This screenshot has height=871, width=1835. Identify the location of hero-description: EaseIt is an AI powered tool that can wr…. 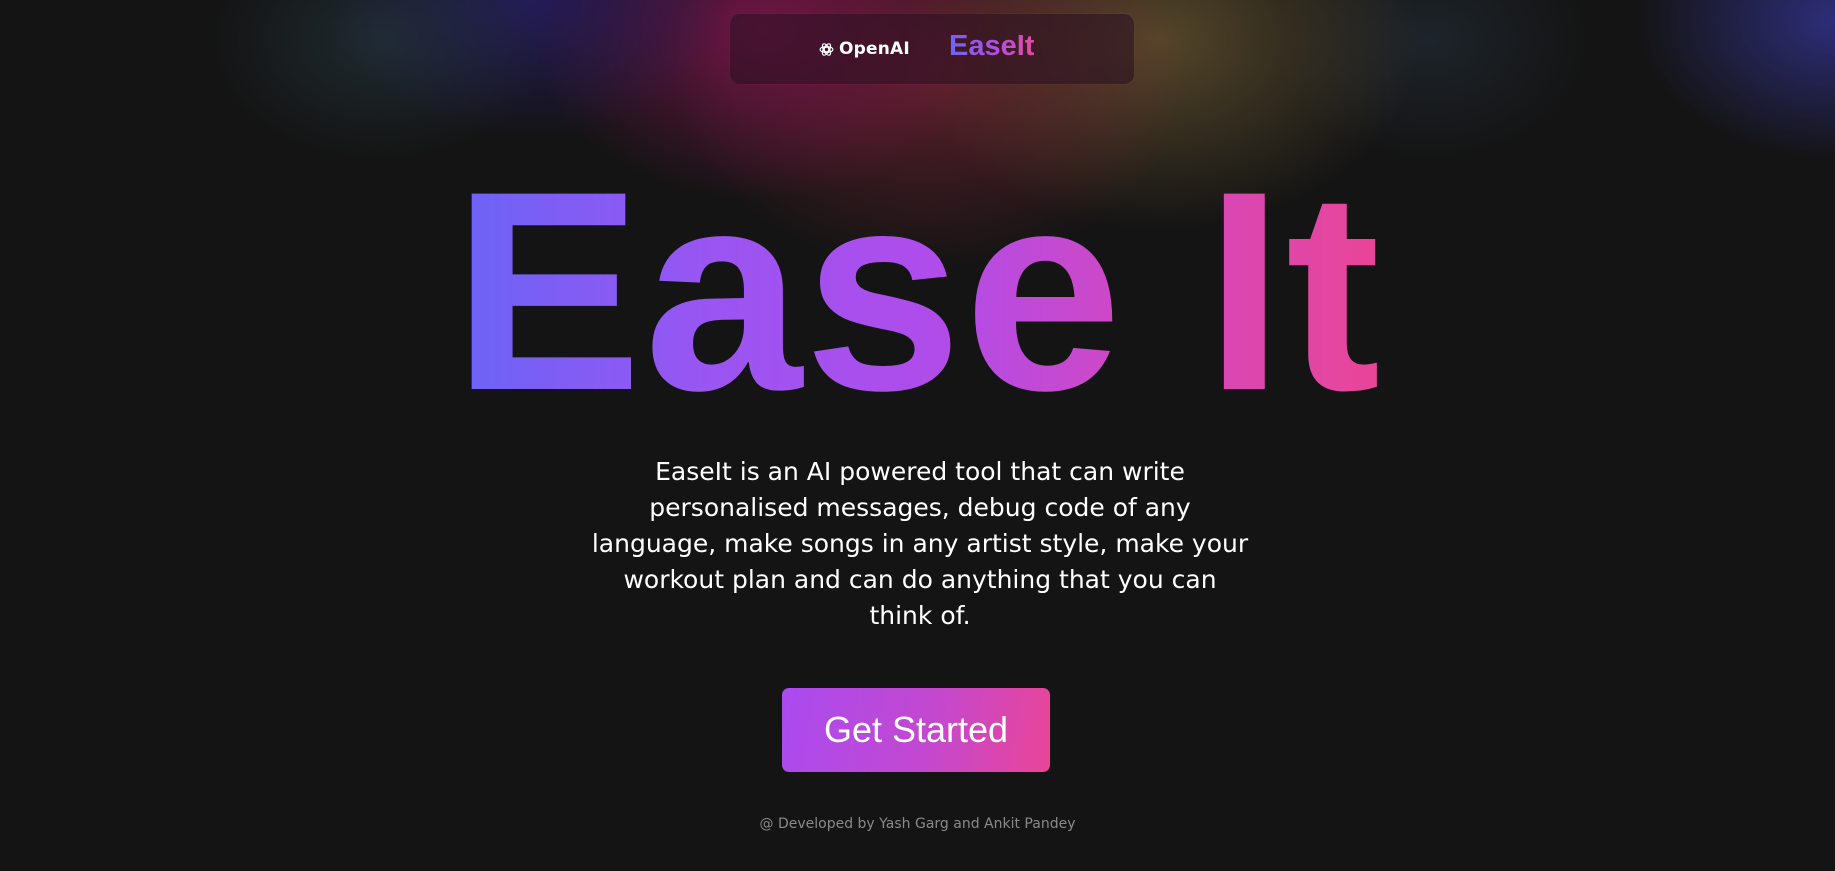
(920, 543).